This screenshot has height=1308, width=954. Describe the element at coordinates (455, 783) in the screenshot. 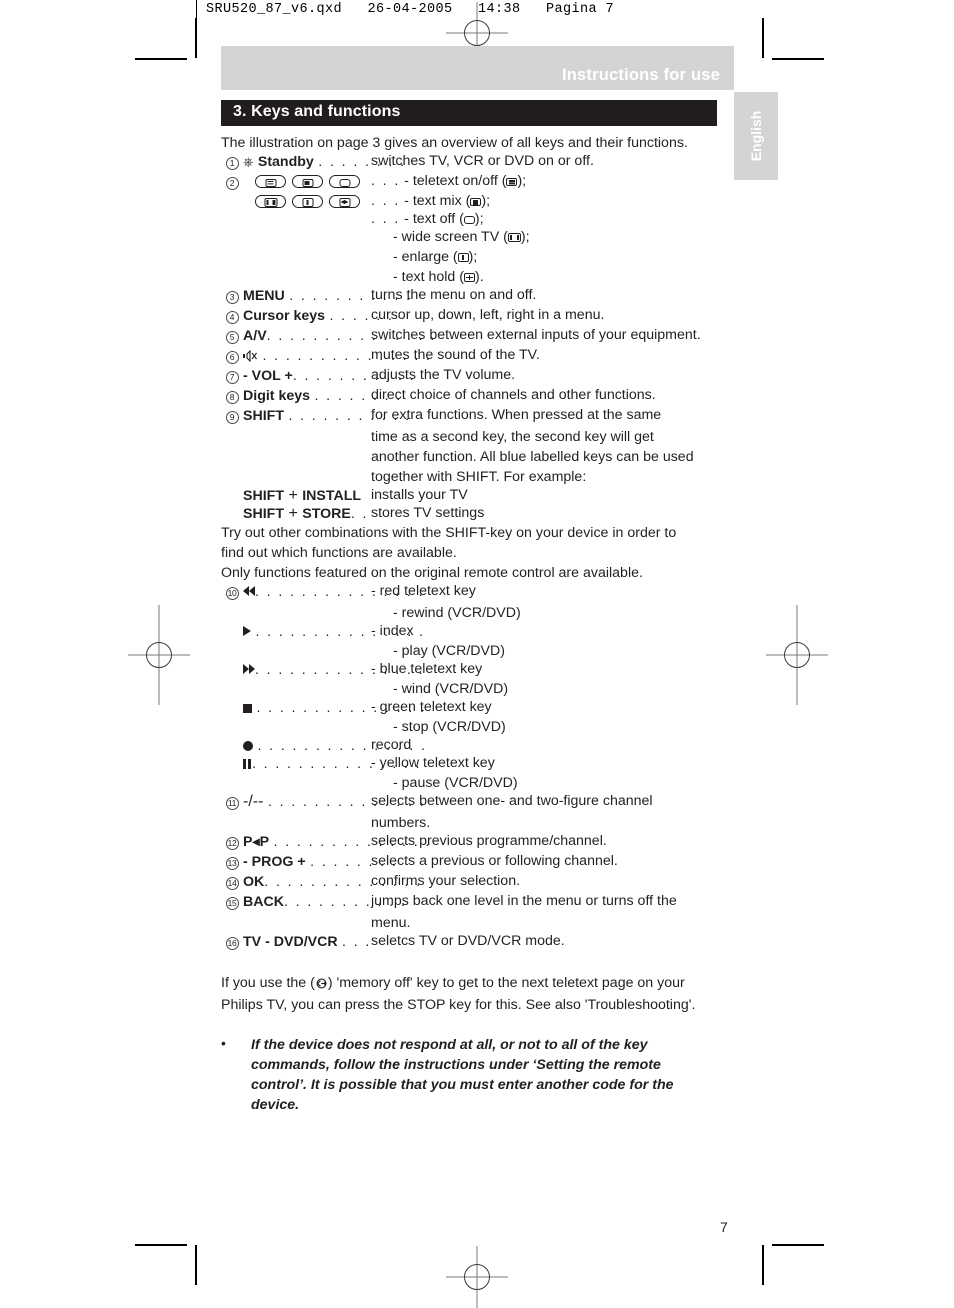

I see `transport-sub-pause: - pause (VCR/DVD)` at that location.